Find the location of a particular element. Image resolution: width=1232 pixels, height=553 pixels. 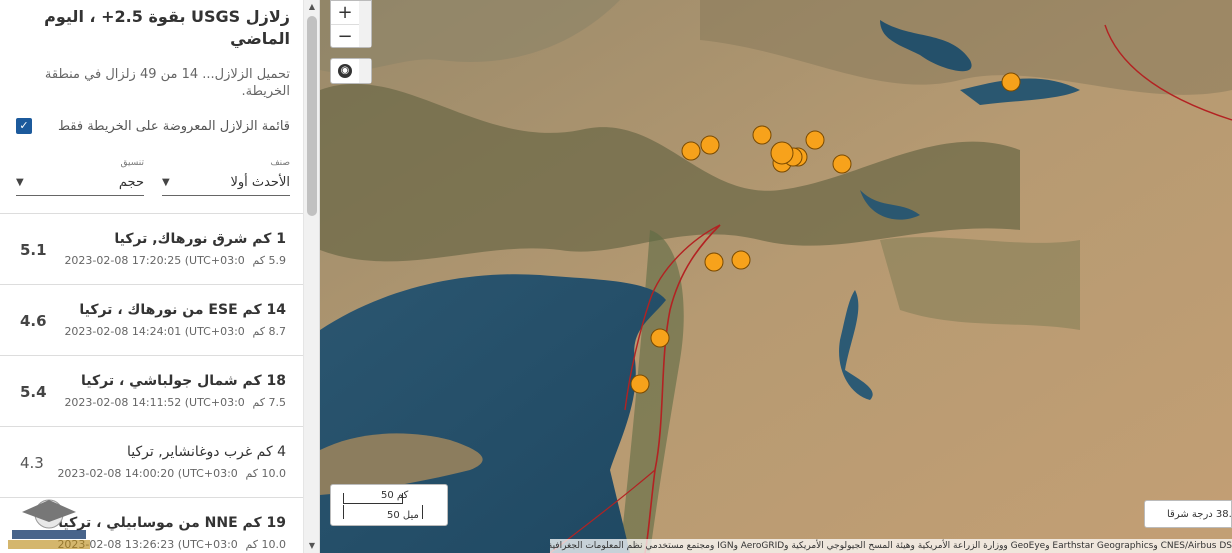

eq-meta: 8.7 كم 2023-02-08 14:24:01 (UTC+03:00) is located at coordinates (175, 331).